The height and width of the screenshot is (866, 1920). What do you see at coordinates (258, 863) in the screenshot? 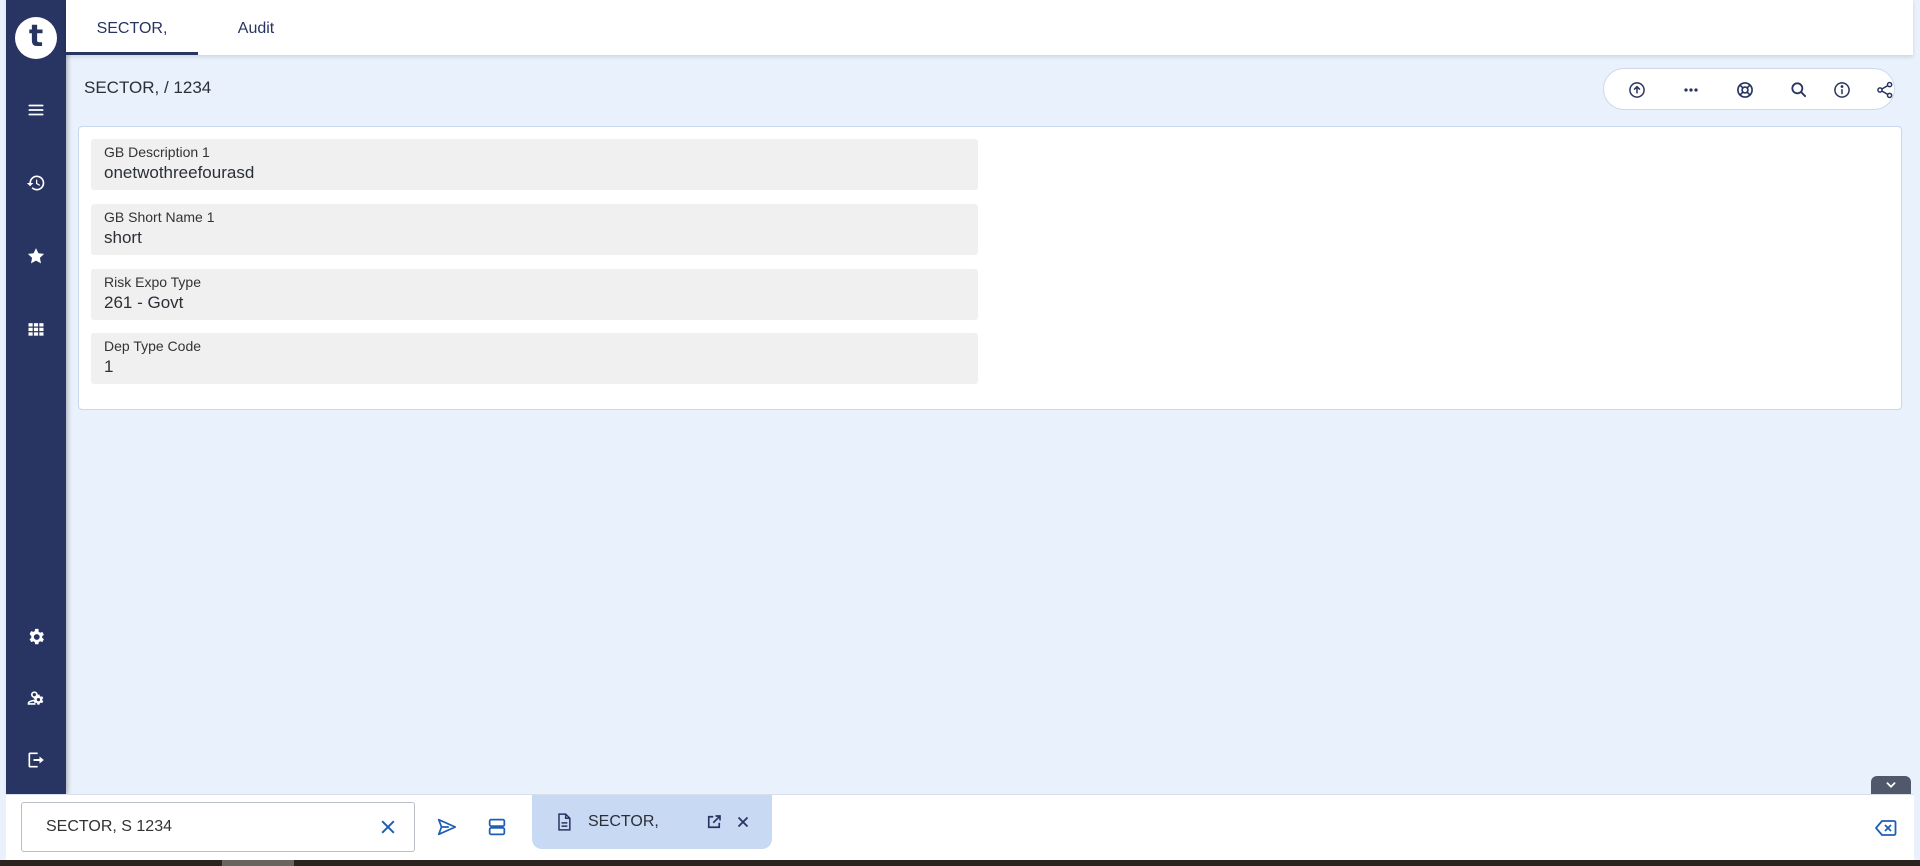
I see `strip-segment` at bounding box center [258, 863].